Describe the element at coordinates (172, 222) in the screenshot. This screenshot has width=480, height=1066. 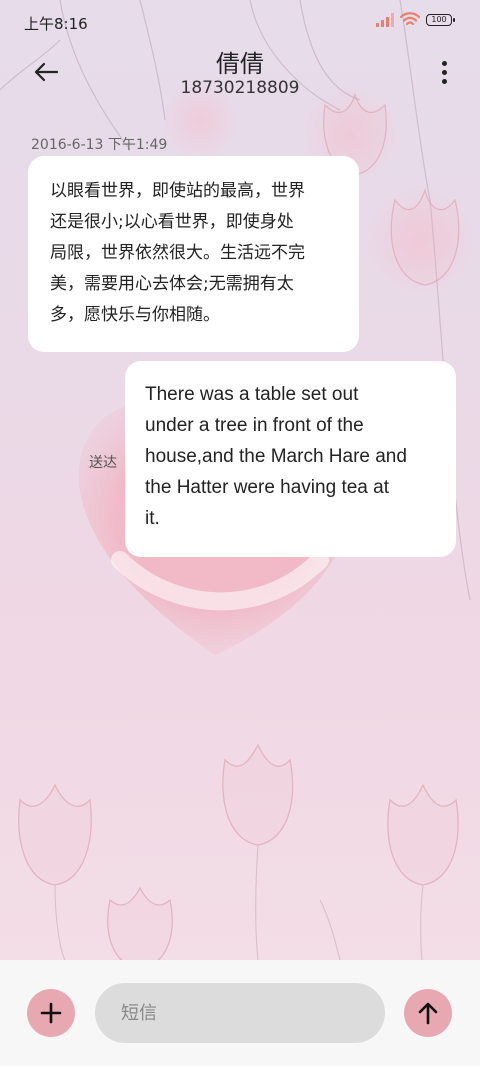
I see `message-line: 还是很小;以心看世界，即使身处` at that location.